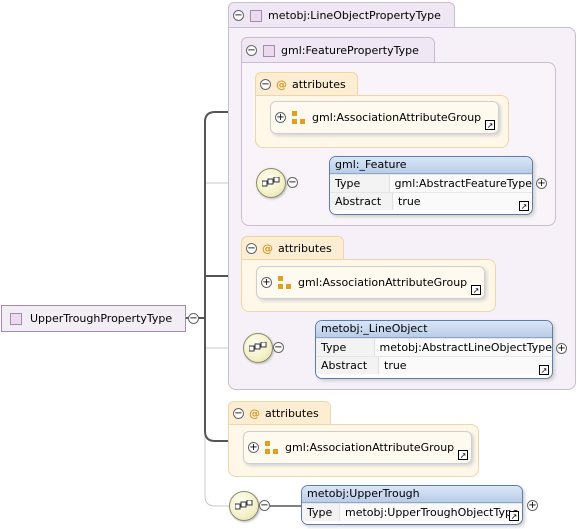 The width and height of the screenshot is (577, 529). I want to click on line-object-type-label: metobj:LineObjectPropertyType, so click(354, 15).